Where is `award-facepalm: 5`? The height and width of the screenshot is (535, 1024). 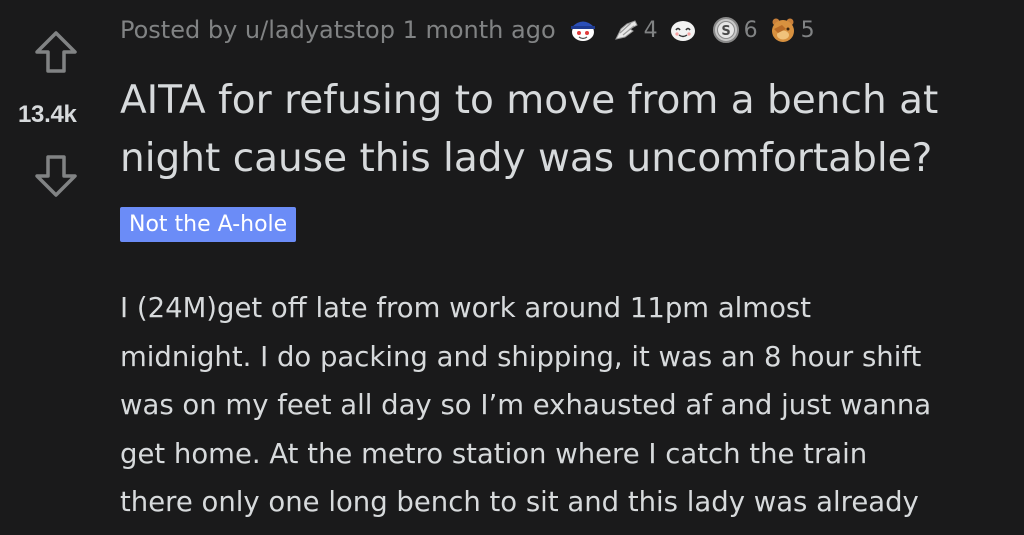
award-facepalm: 5 is located at coordinates (791, 30).